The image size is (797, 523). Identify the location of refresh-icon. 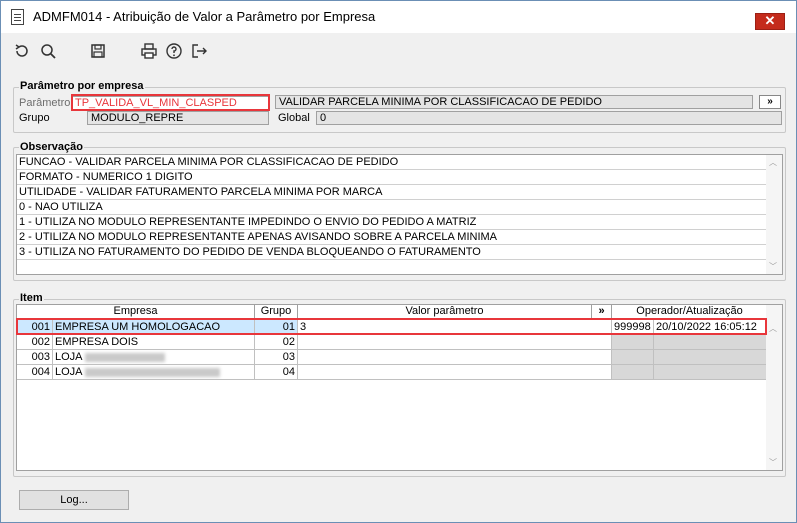
(22, 51).